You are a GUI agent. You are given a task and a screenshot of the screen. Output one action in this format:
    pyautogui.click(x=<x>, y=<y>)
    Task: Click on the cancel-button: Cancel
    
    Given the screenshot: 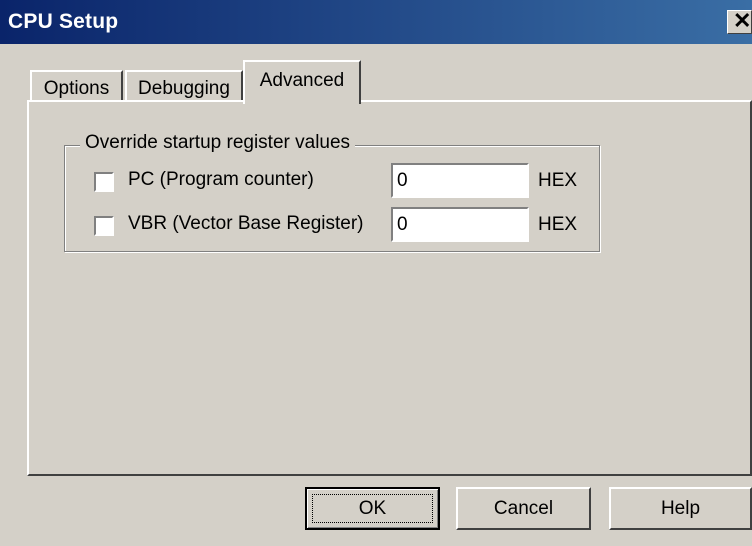 What is the action you would take?
    pyautogui.click(x=523, y=508)
    